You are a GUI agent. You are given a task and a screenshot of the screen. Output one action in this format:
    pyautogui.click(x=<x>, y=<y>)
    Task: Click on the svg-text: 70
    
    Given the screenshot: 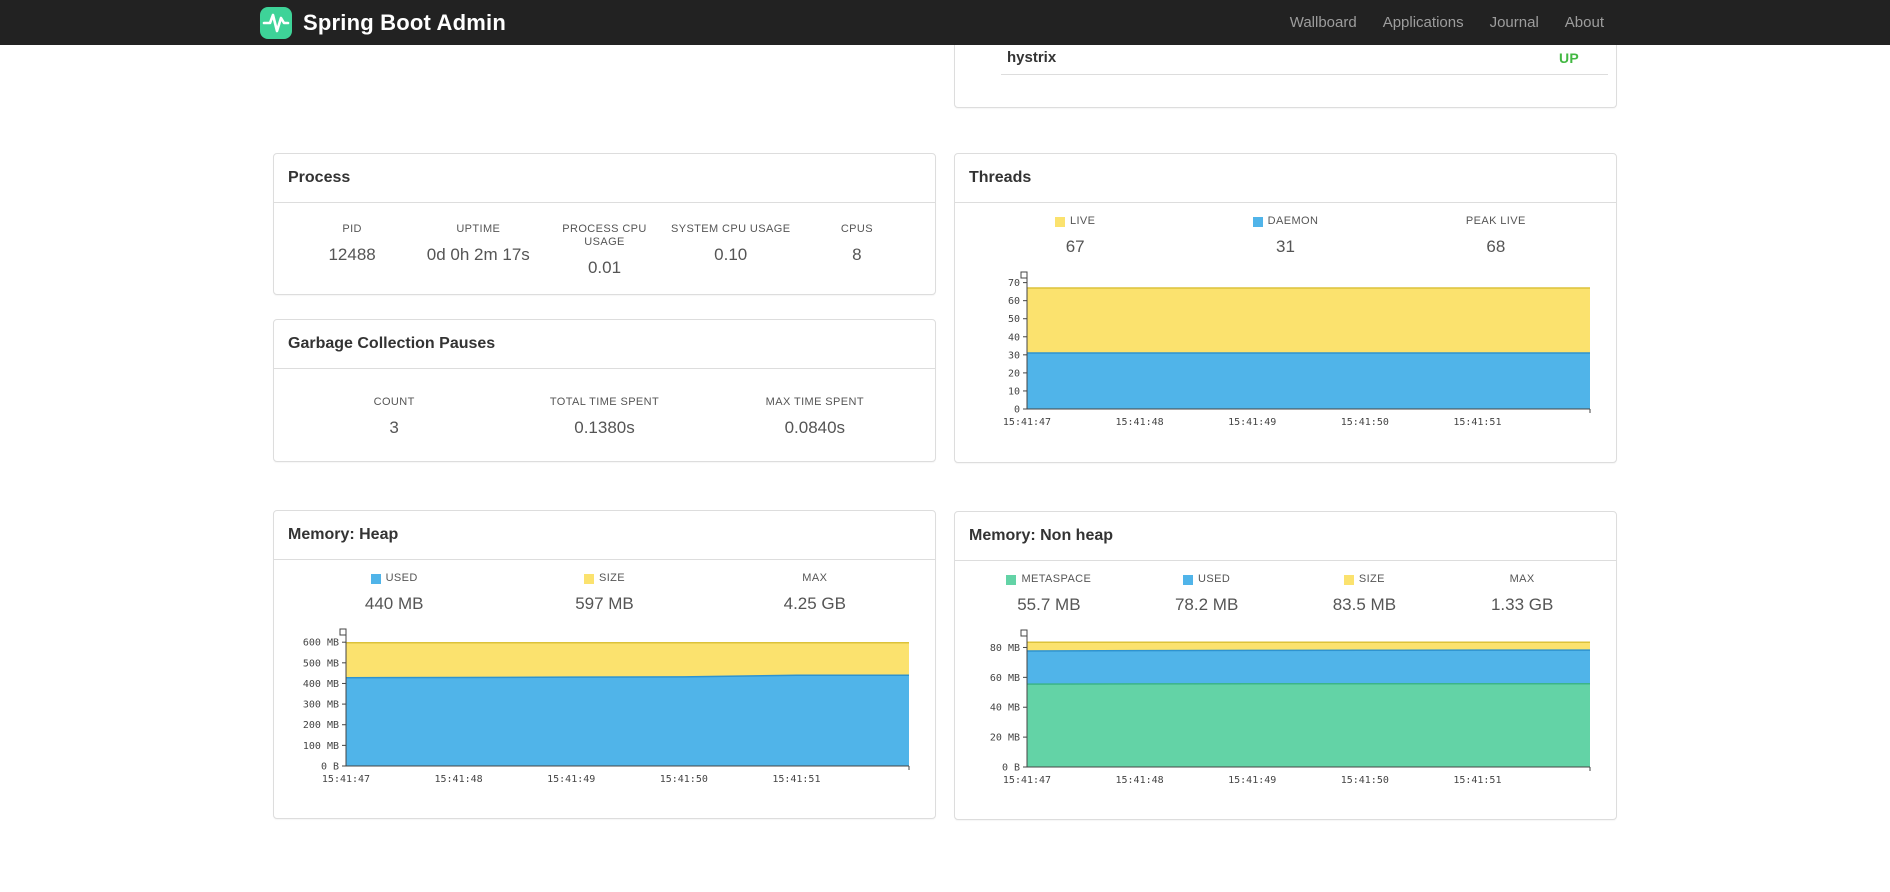 What is the action you would take?
    pyautogui.click(x=1014, y=283)
    